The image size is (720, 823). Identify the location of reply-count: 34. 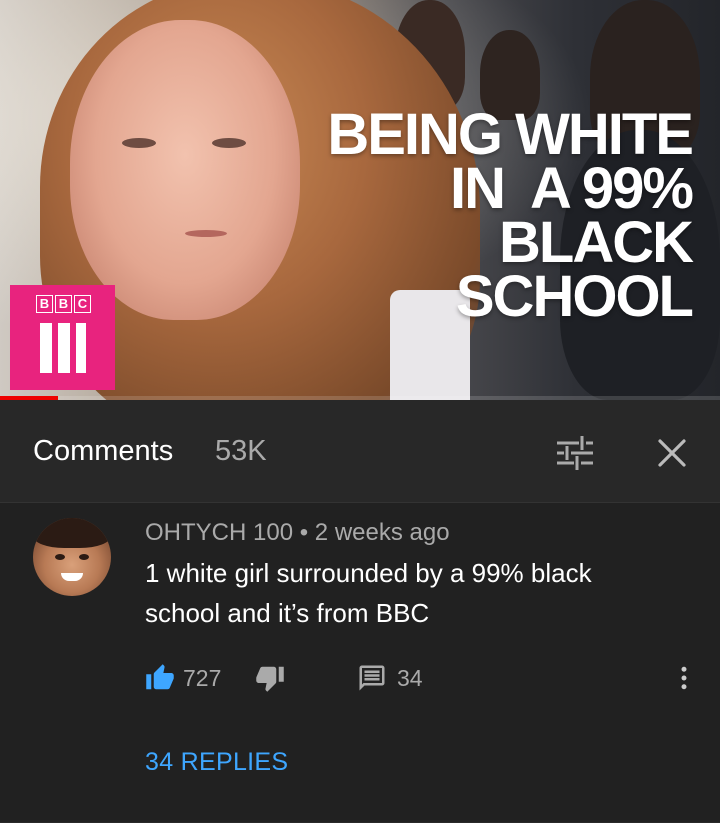
(410, 677).